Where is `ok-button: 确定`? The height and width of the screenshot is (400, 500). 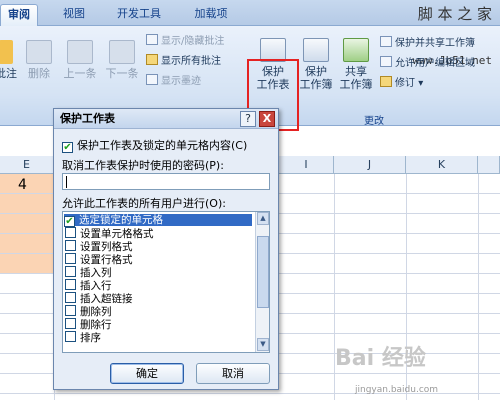
ok-button: 确定 is located at coordinates (147, 373).